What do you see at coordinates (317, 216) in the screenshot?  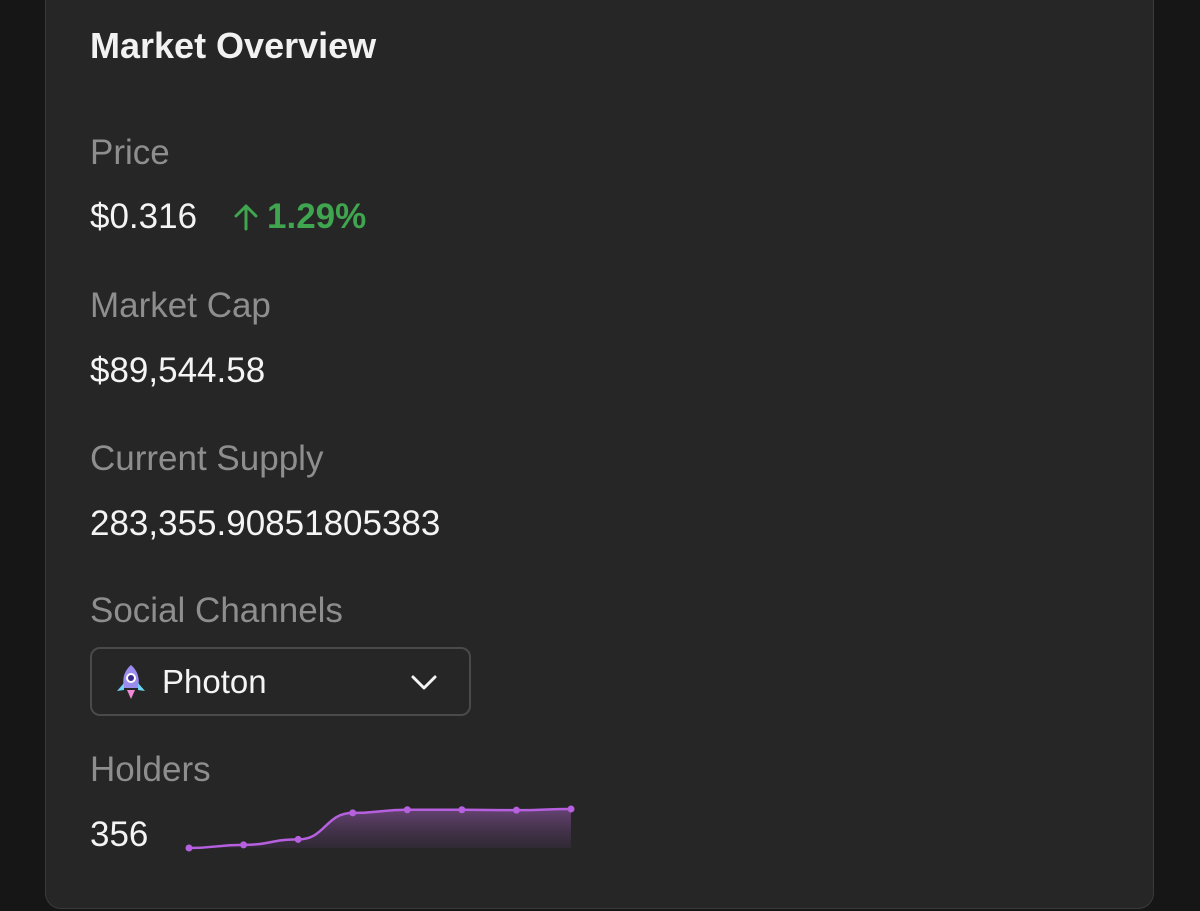 I see `price-change-value: 1.29%` at bounding box center [317, 216].